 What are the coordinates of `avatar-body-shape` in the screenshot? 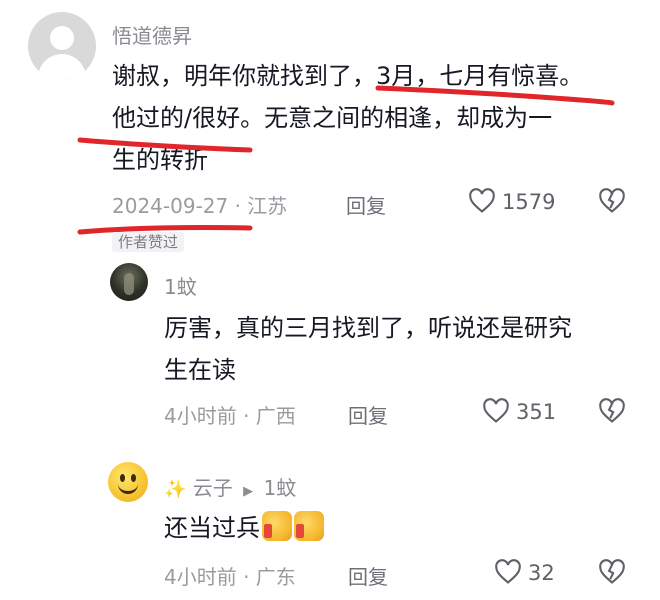 It's located at (62, 67).